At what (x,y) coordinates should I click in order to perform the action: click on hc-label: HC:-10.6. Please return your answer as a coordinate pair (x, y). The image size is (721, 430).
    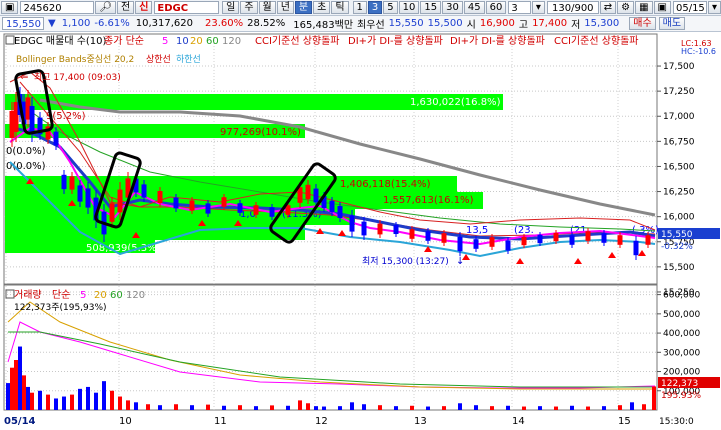
    Looking at the image, I should click on (698, 51).